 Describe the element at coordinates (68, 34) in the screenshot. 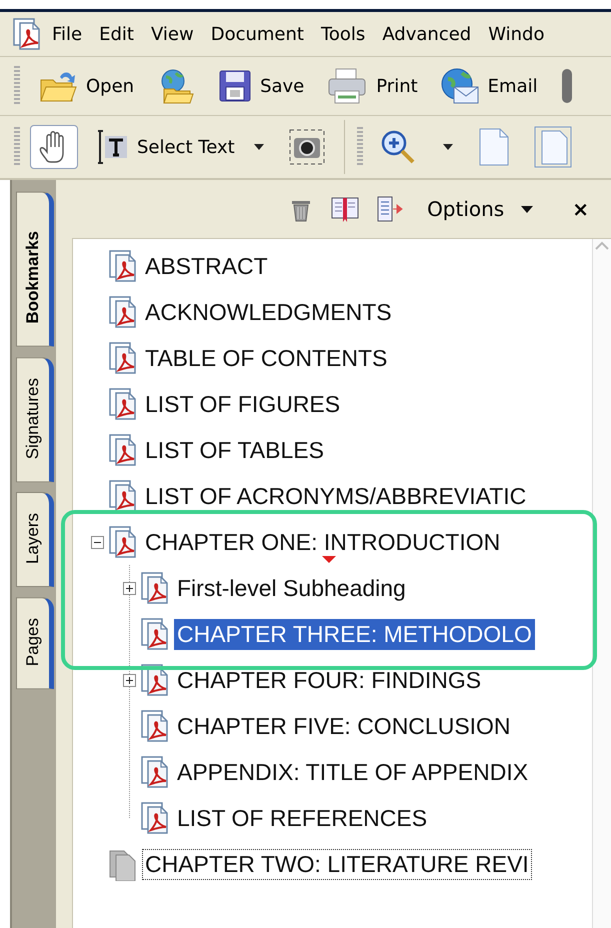

I see `menu-item: File` at that location.